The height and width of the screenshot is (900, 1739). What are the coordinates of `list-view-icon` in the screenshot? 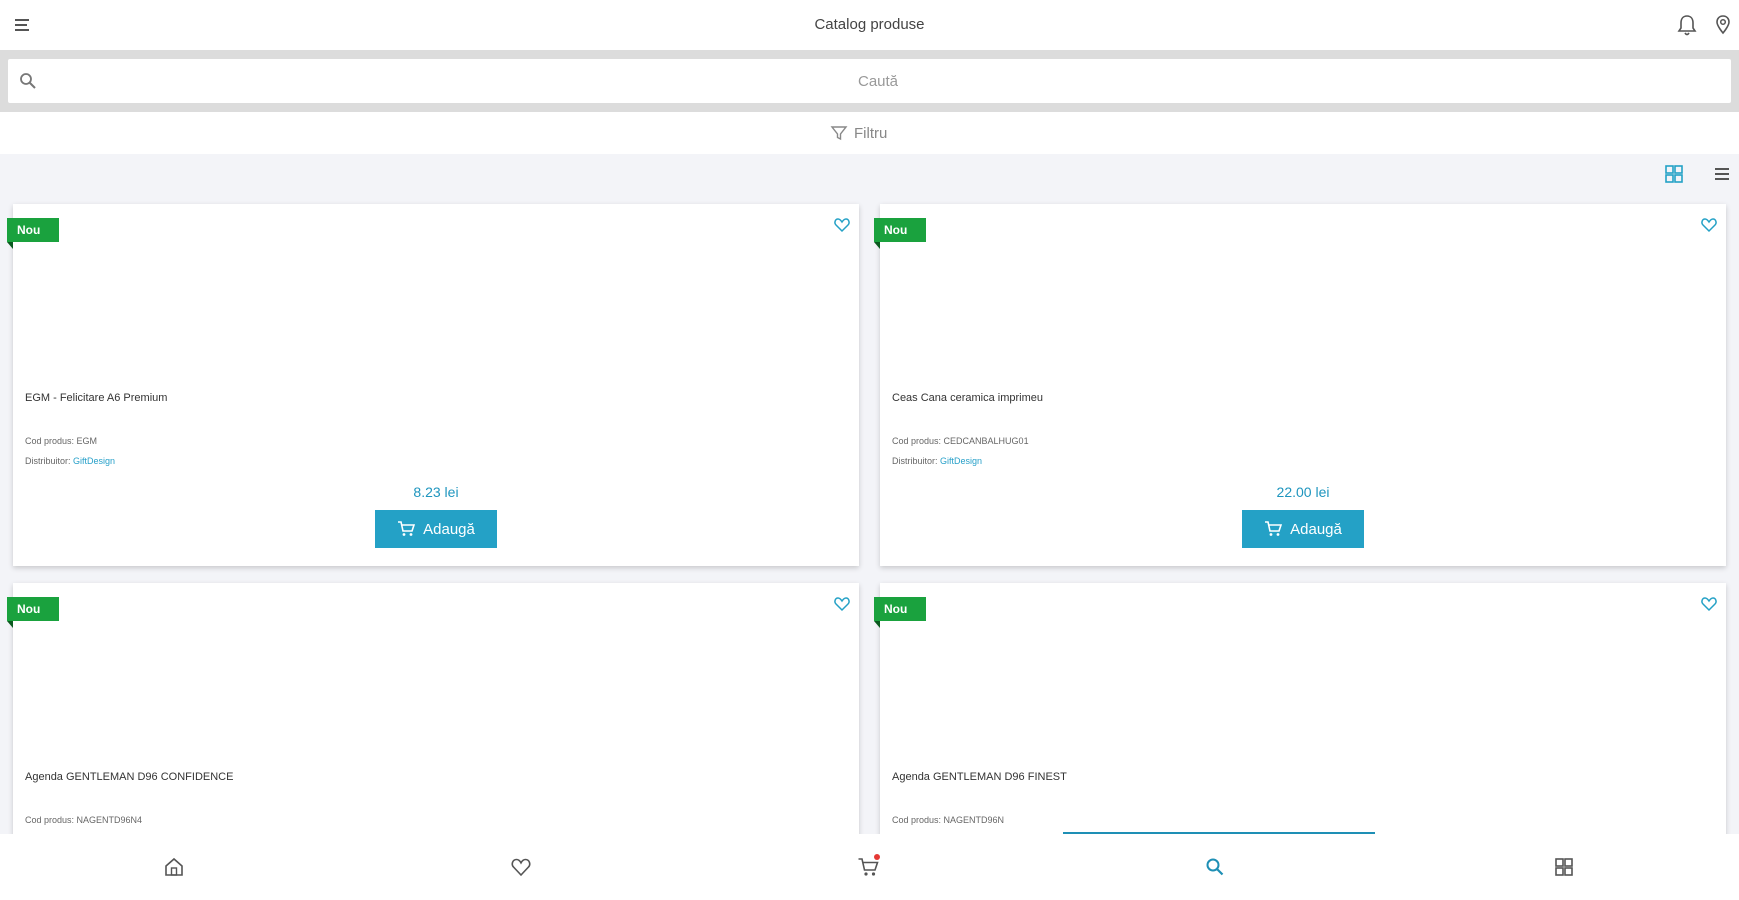 It's located at (1722, 174).